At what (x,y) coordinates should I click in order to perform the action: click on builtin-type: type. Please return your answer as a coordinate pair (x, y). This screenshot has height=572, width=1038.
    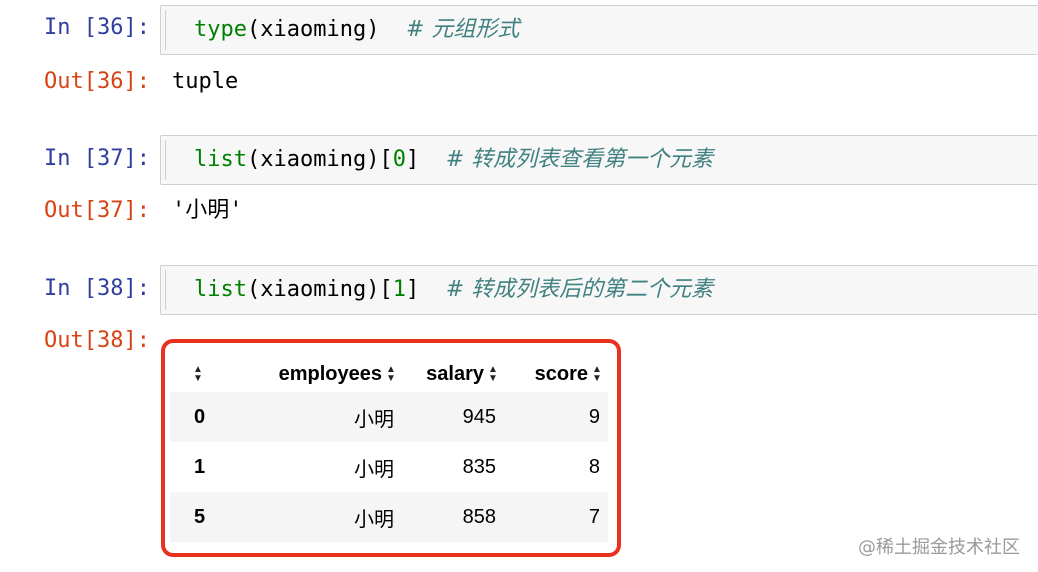
    Looking at the image, I should click on (220, 29).